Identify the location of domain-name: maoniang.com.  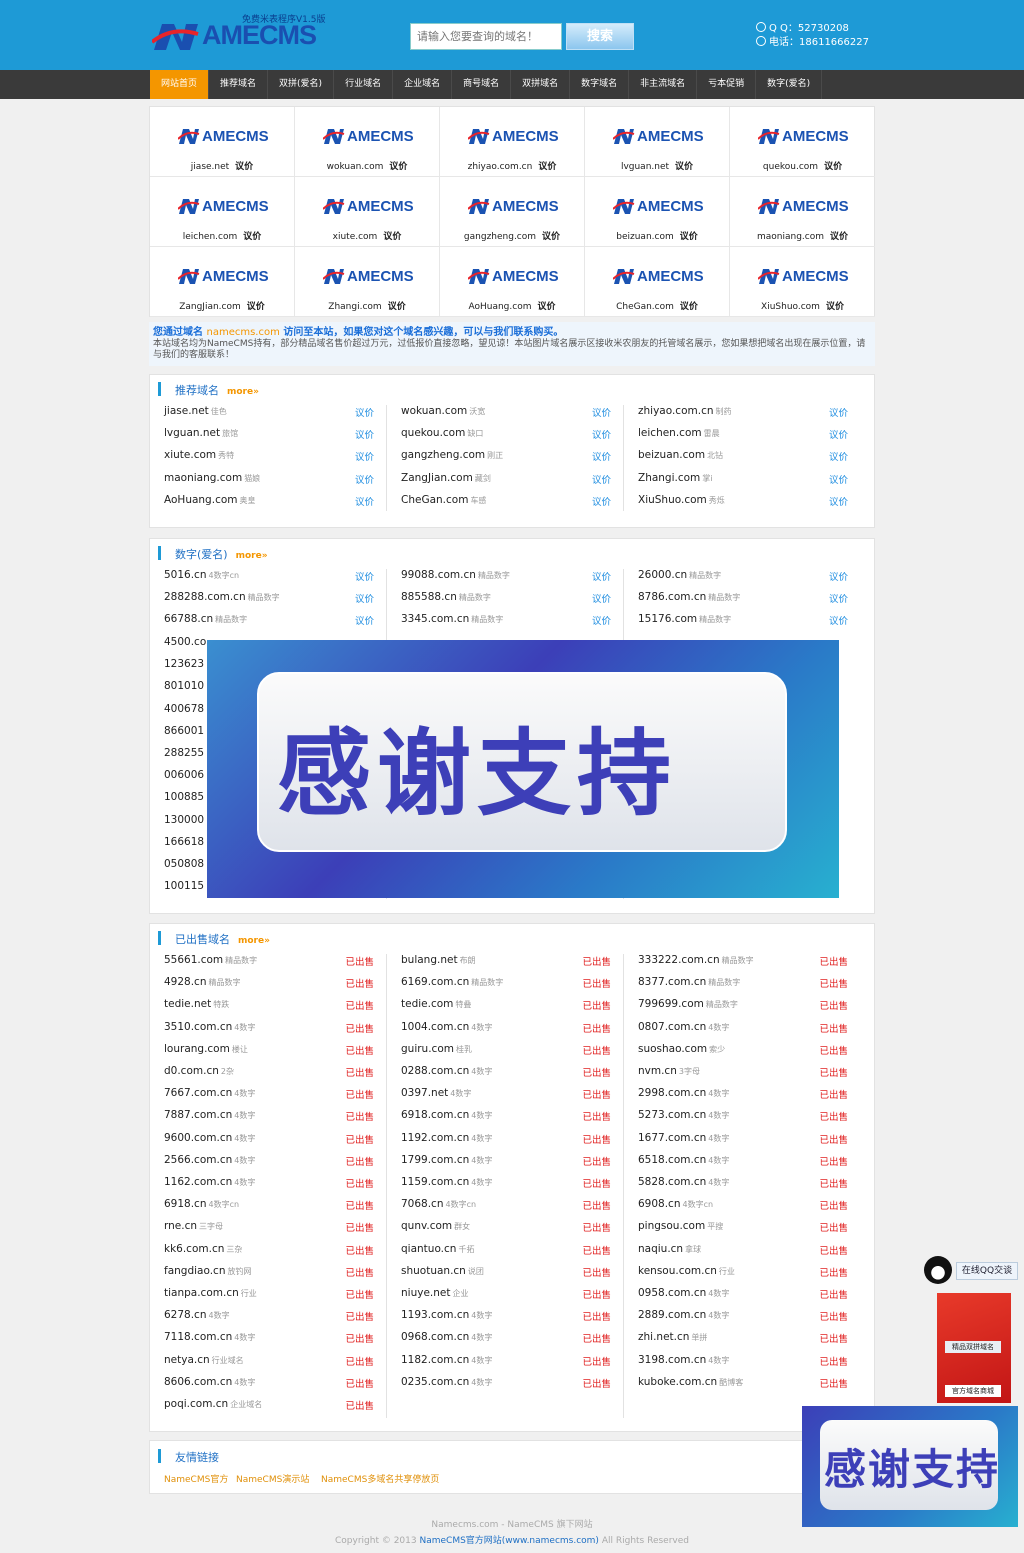
(203, 478).